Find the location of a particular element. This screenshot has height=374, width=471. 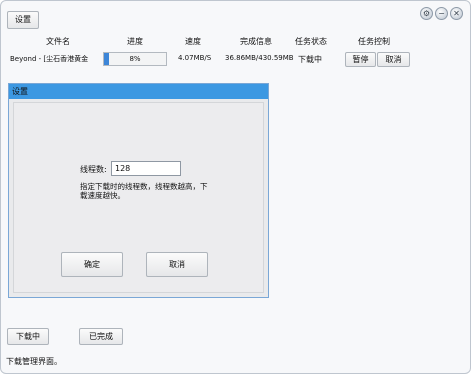

dialog-cancel-button: 取消 is located at coordinates (177, 264).